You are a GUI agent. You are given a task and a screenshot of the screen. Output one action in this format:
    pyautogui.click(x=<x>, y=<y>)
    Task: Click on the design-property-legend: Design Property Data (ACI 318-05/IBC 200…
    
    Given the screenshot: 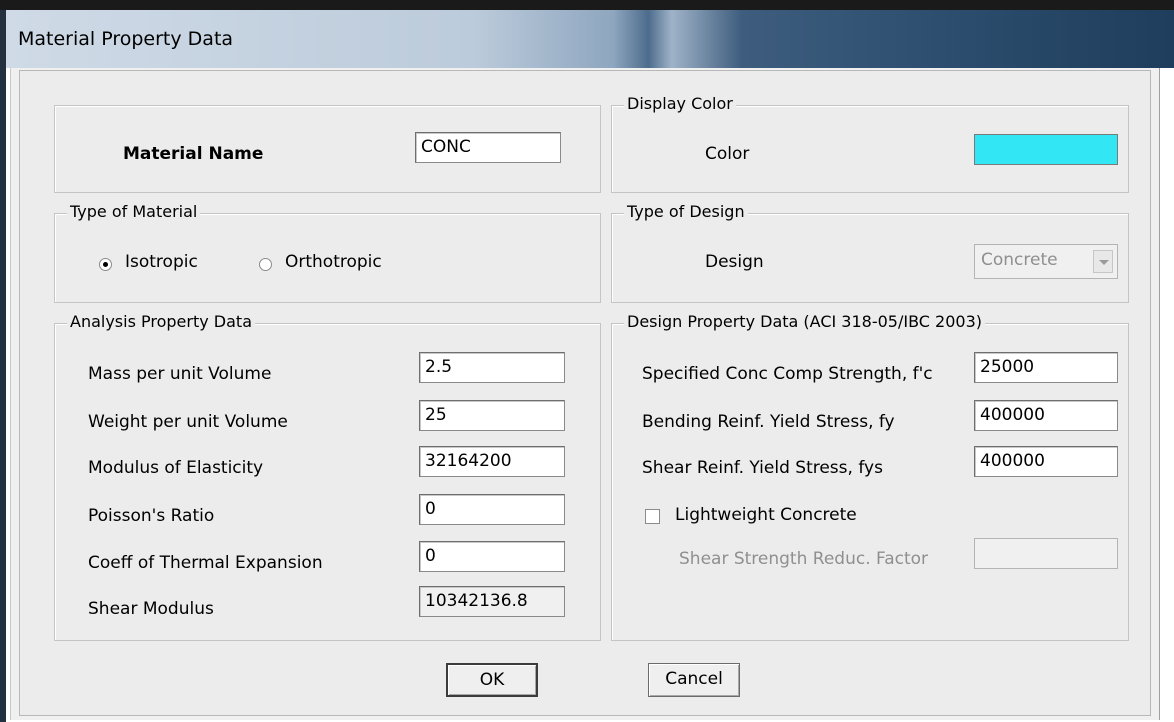 What is the action you would take?
    pyautogui.click(x=804, y=321)
    